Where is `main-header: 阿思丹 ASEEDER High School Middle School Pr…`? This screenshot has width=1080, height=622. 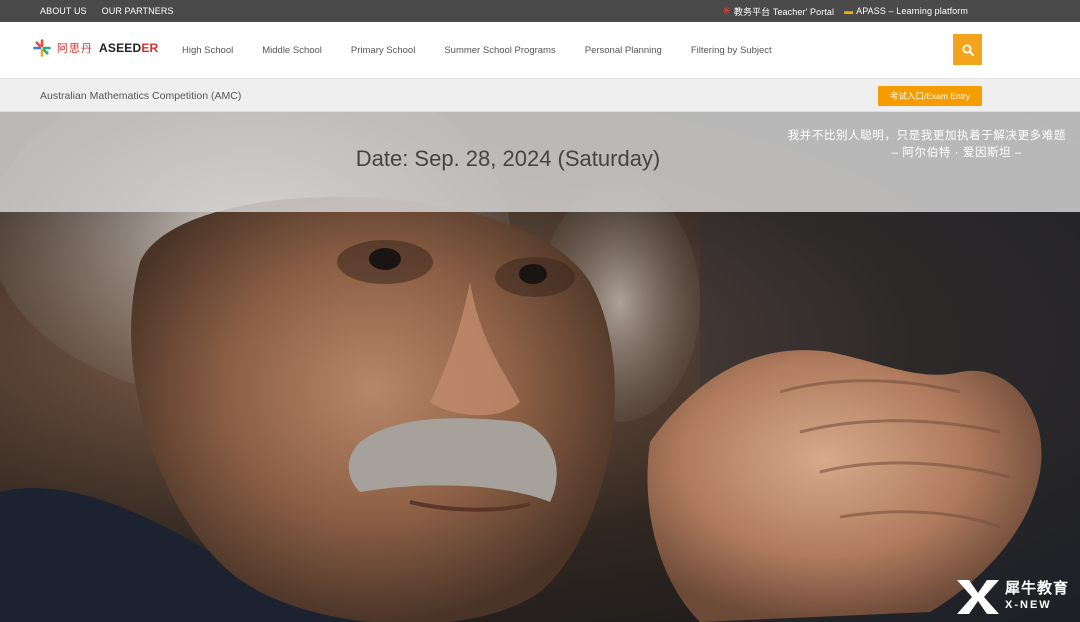 main-header: 阿思丹 ASEEDER High School Middle School Pr… is located at coordinates (540, 50).